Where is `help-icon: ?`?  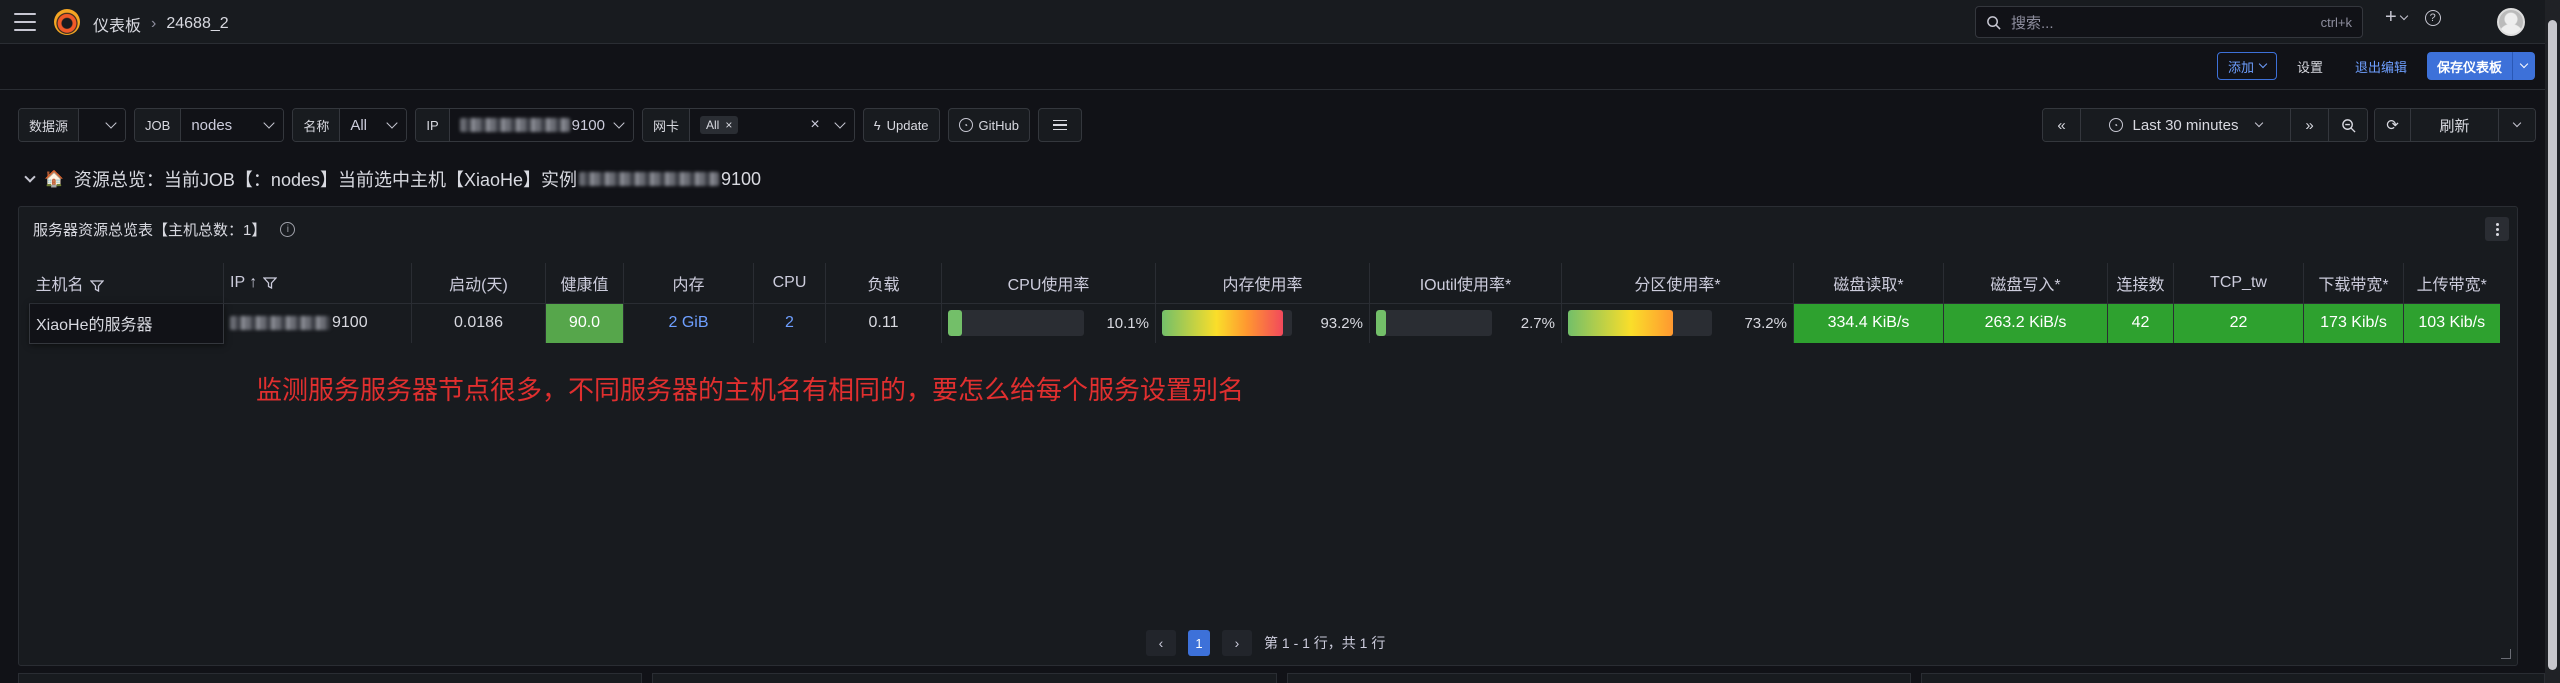 help-icon: ? is located at coordinates (2432, 17).